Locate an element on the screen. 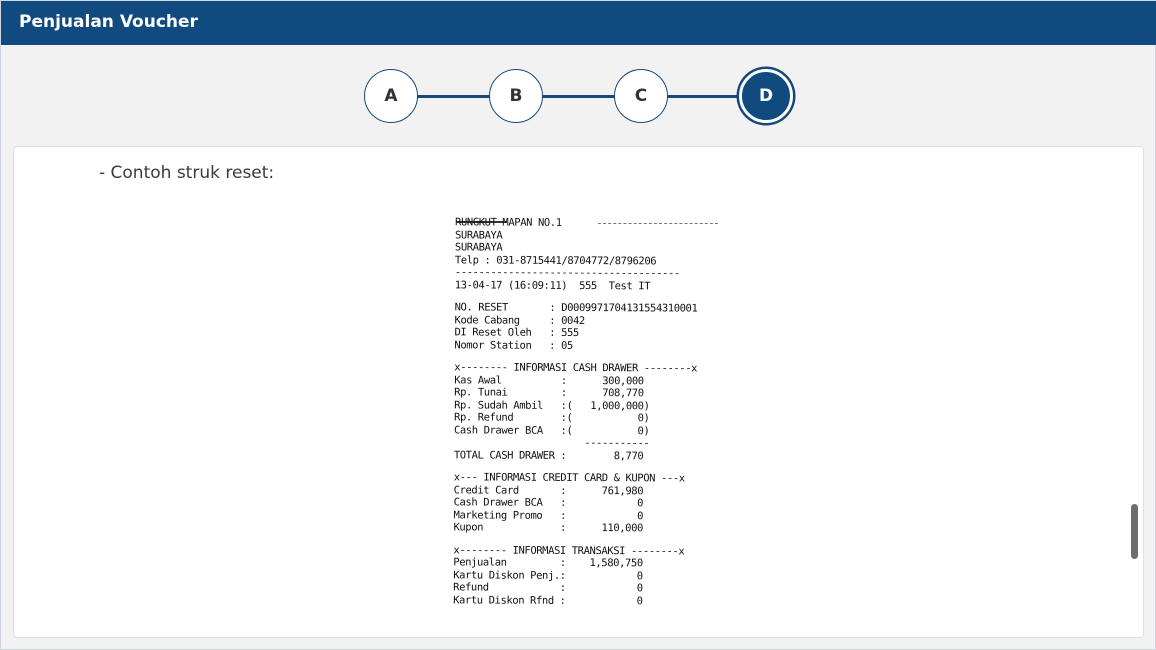  scrollbar-thumb is located at coordinates (1134, 531).